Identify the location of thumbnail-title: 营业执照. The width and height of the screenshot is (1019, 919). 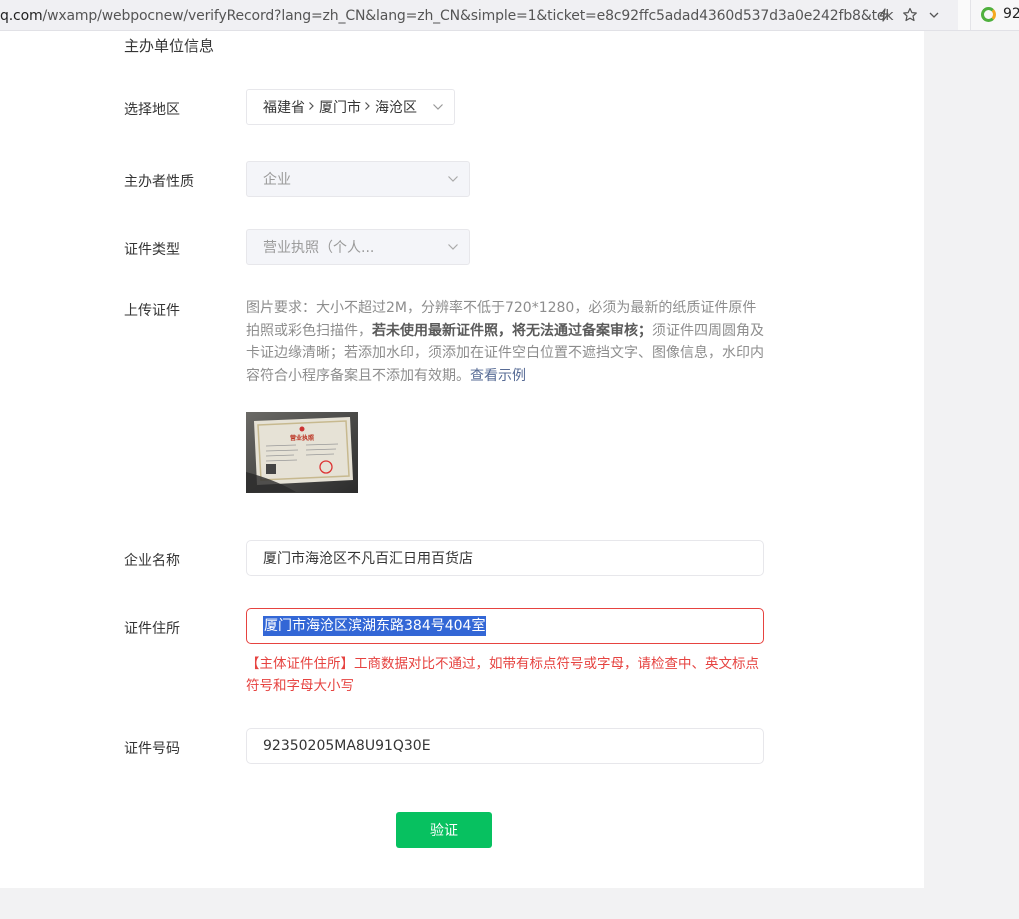
(302, 438).